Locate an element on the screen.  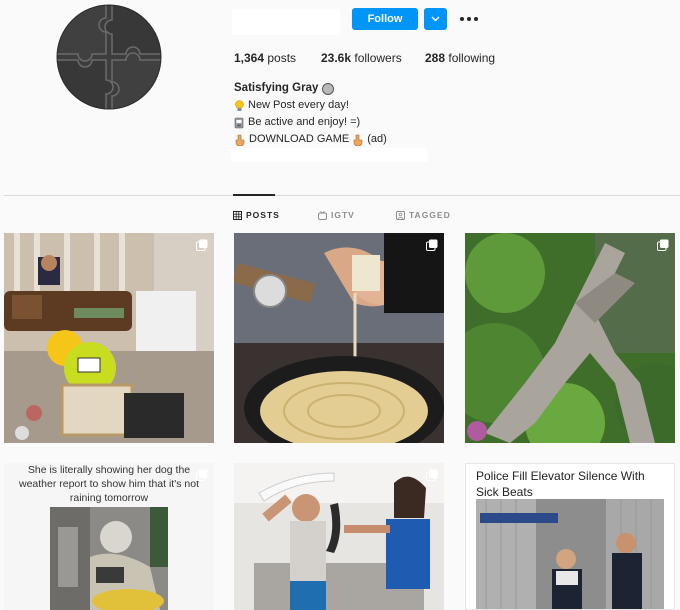
chevron-down-icon is located at coordinates (435, 19).